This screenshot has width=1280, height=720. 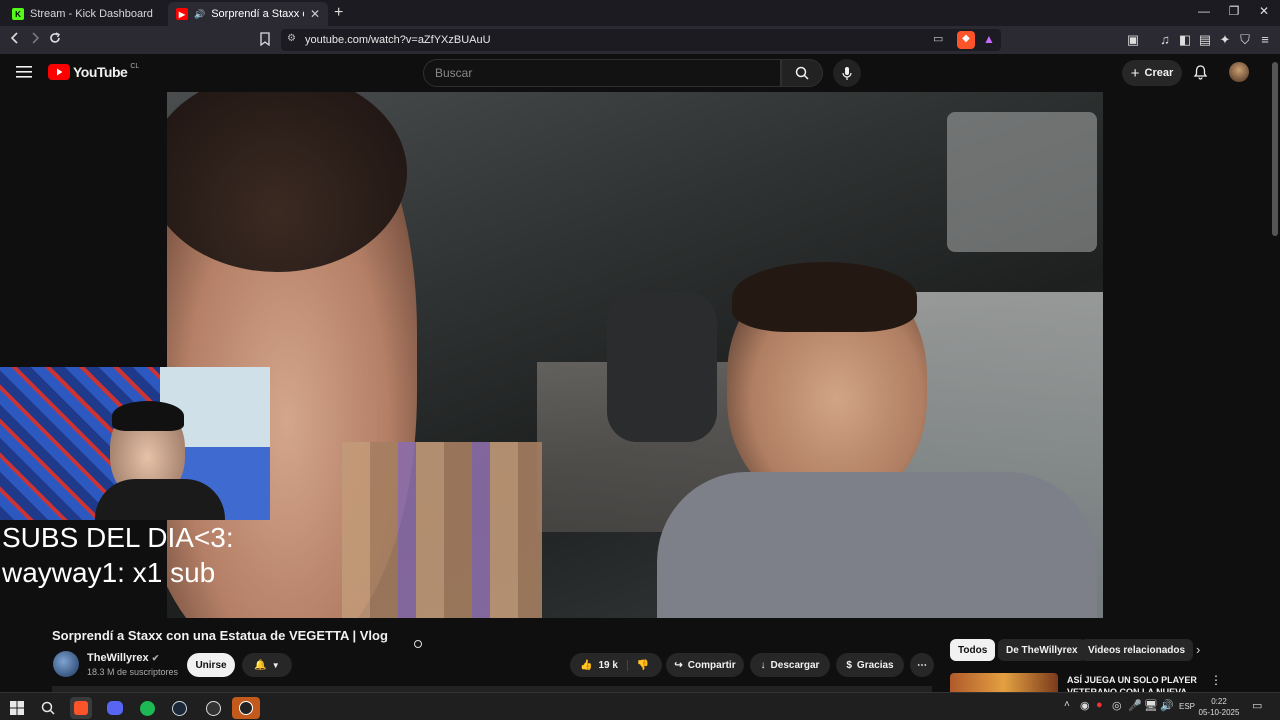 What do you see at coordinates (291, 38) in the screenshot?
I see `site-settings-icon: ⚙` at bounding box center [291, 38].